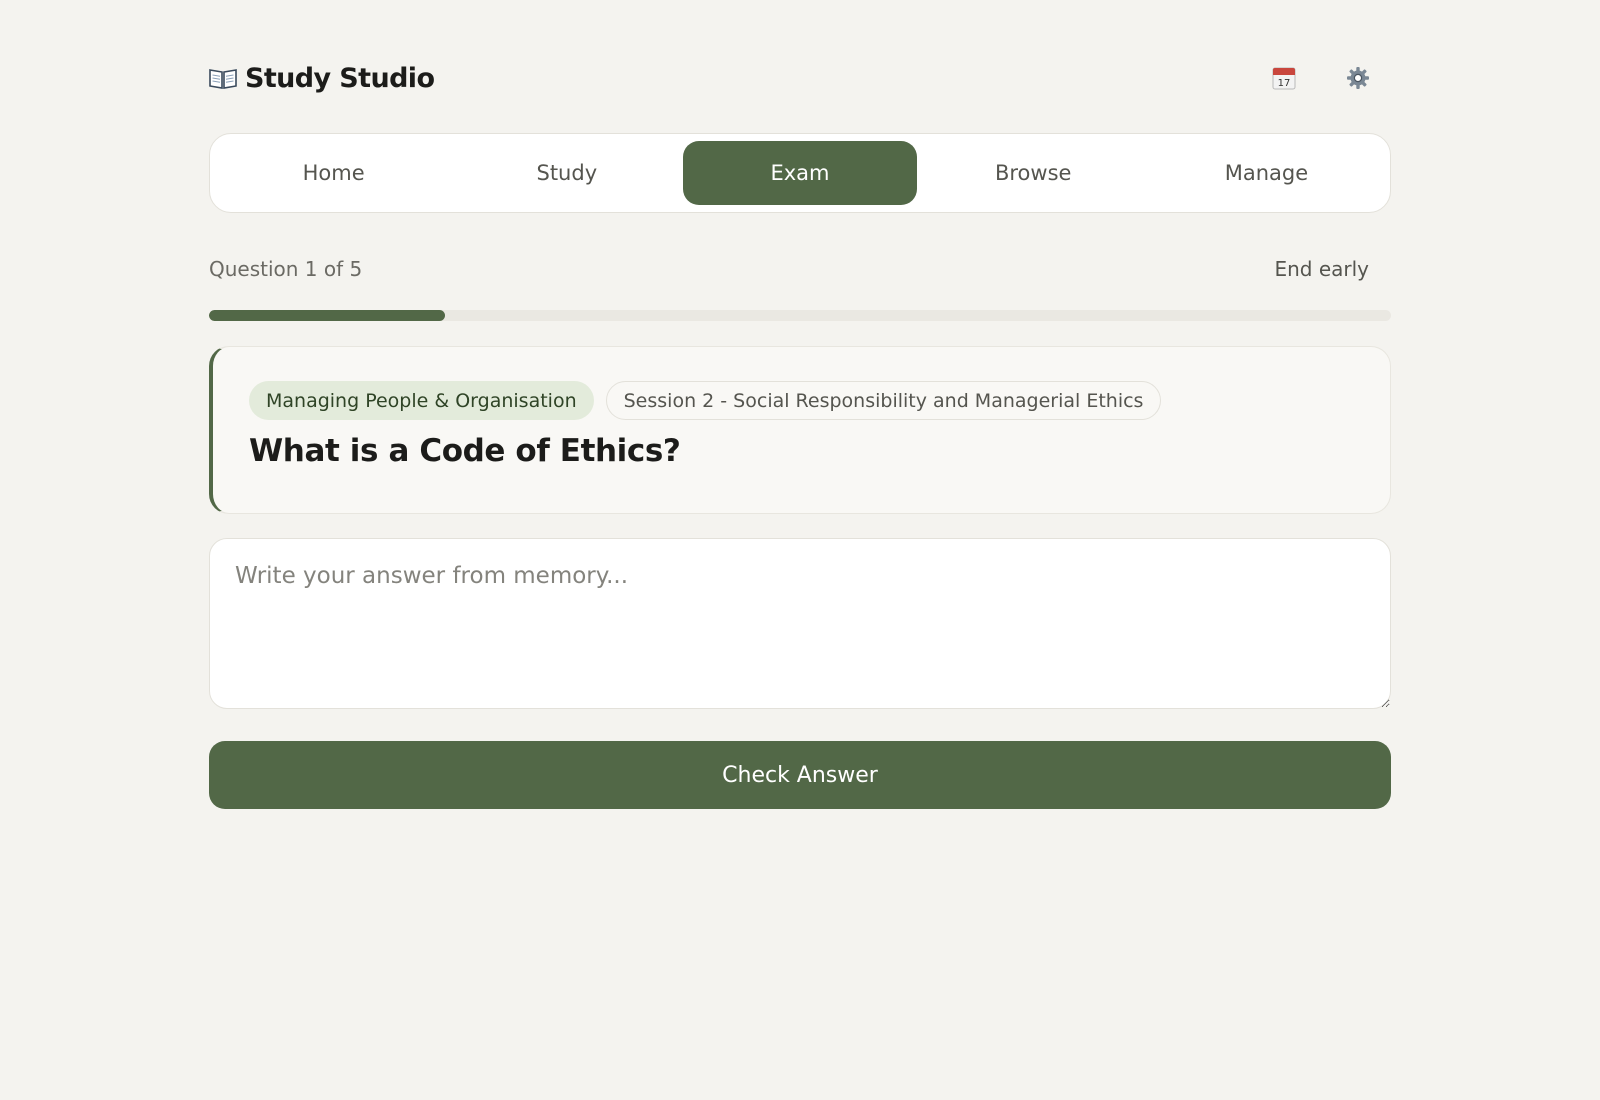  Describe the element at coordinates (327, 315) in the screenshot. I see `progress-bar-fill` at that location.